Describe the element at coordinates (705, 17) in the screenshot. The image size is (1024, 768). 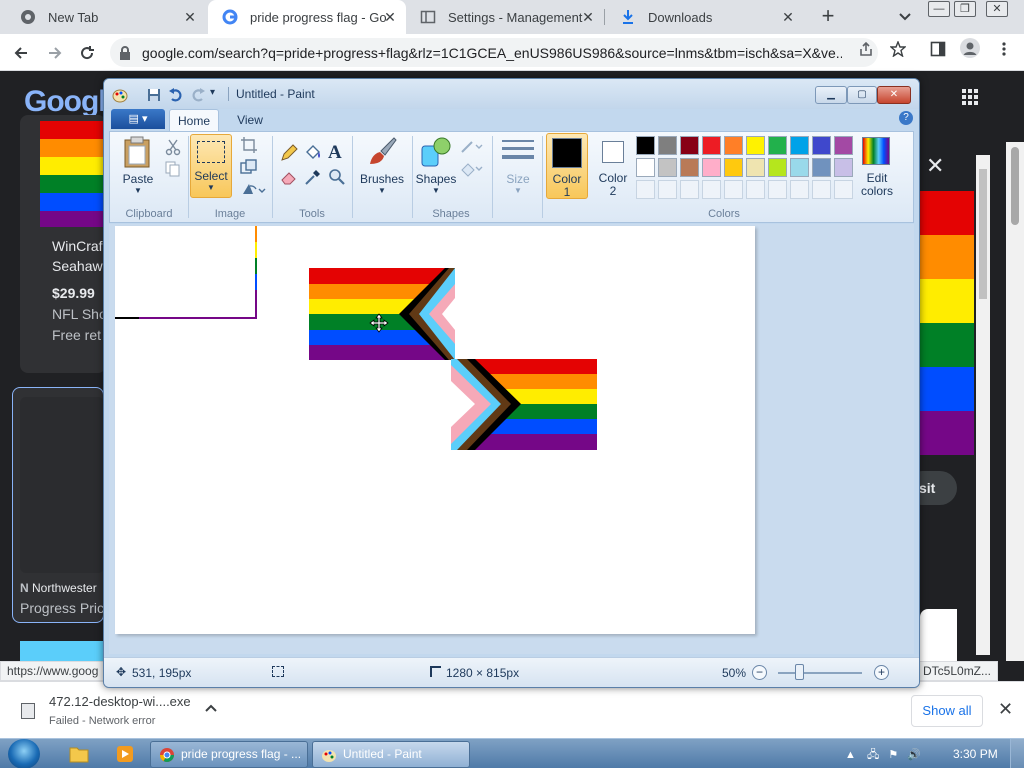
I see `tab-downloads: Downloads ✕` at that location.